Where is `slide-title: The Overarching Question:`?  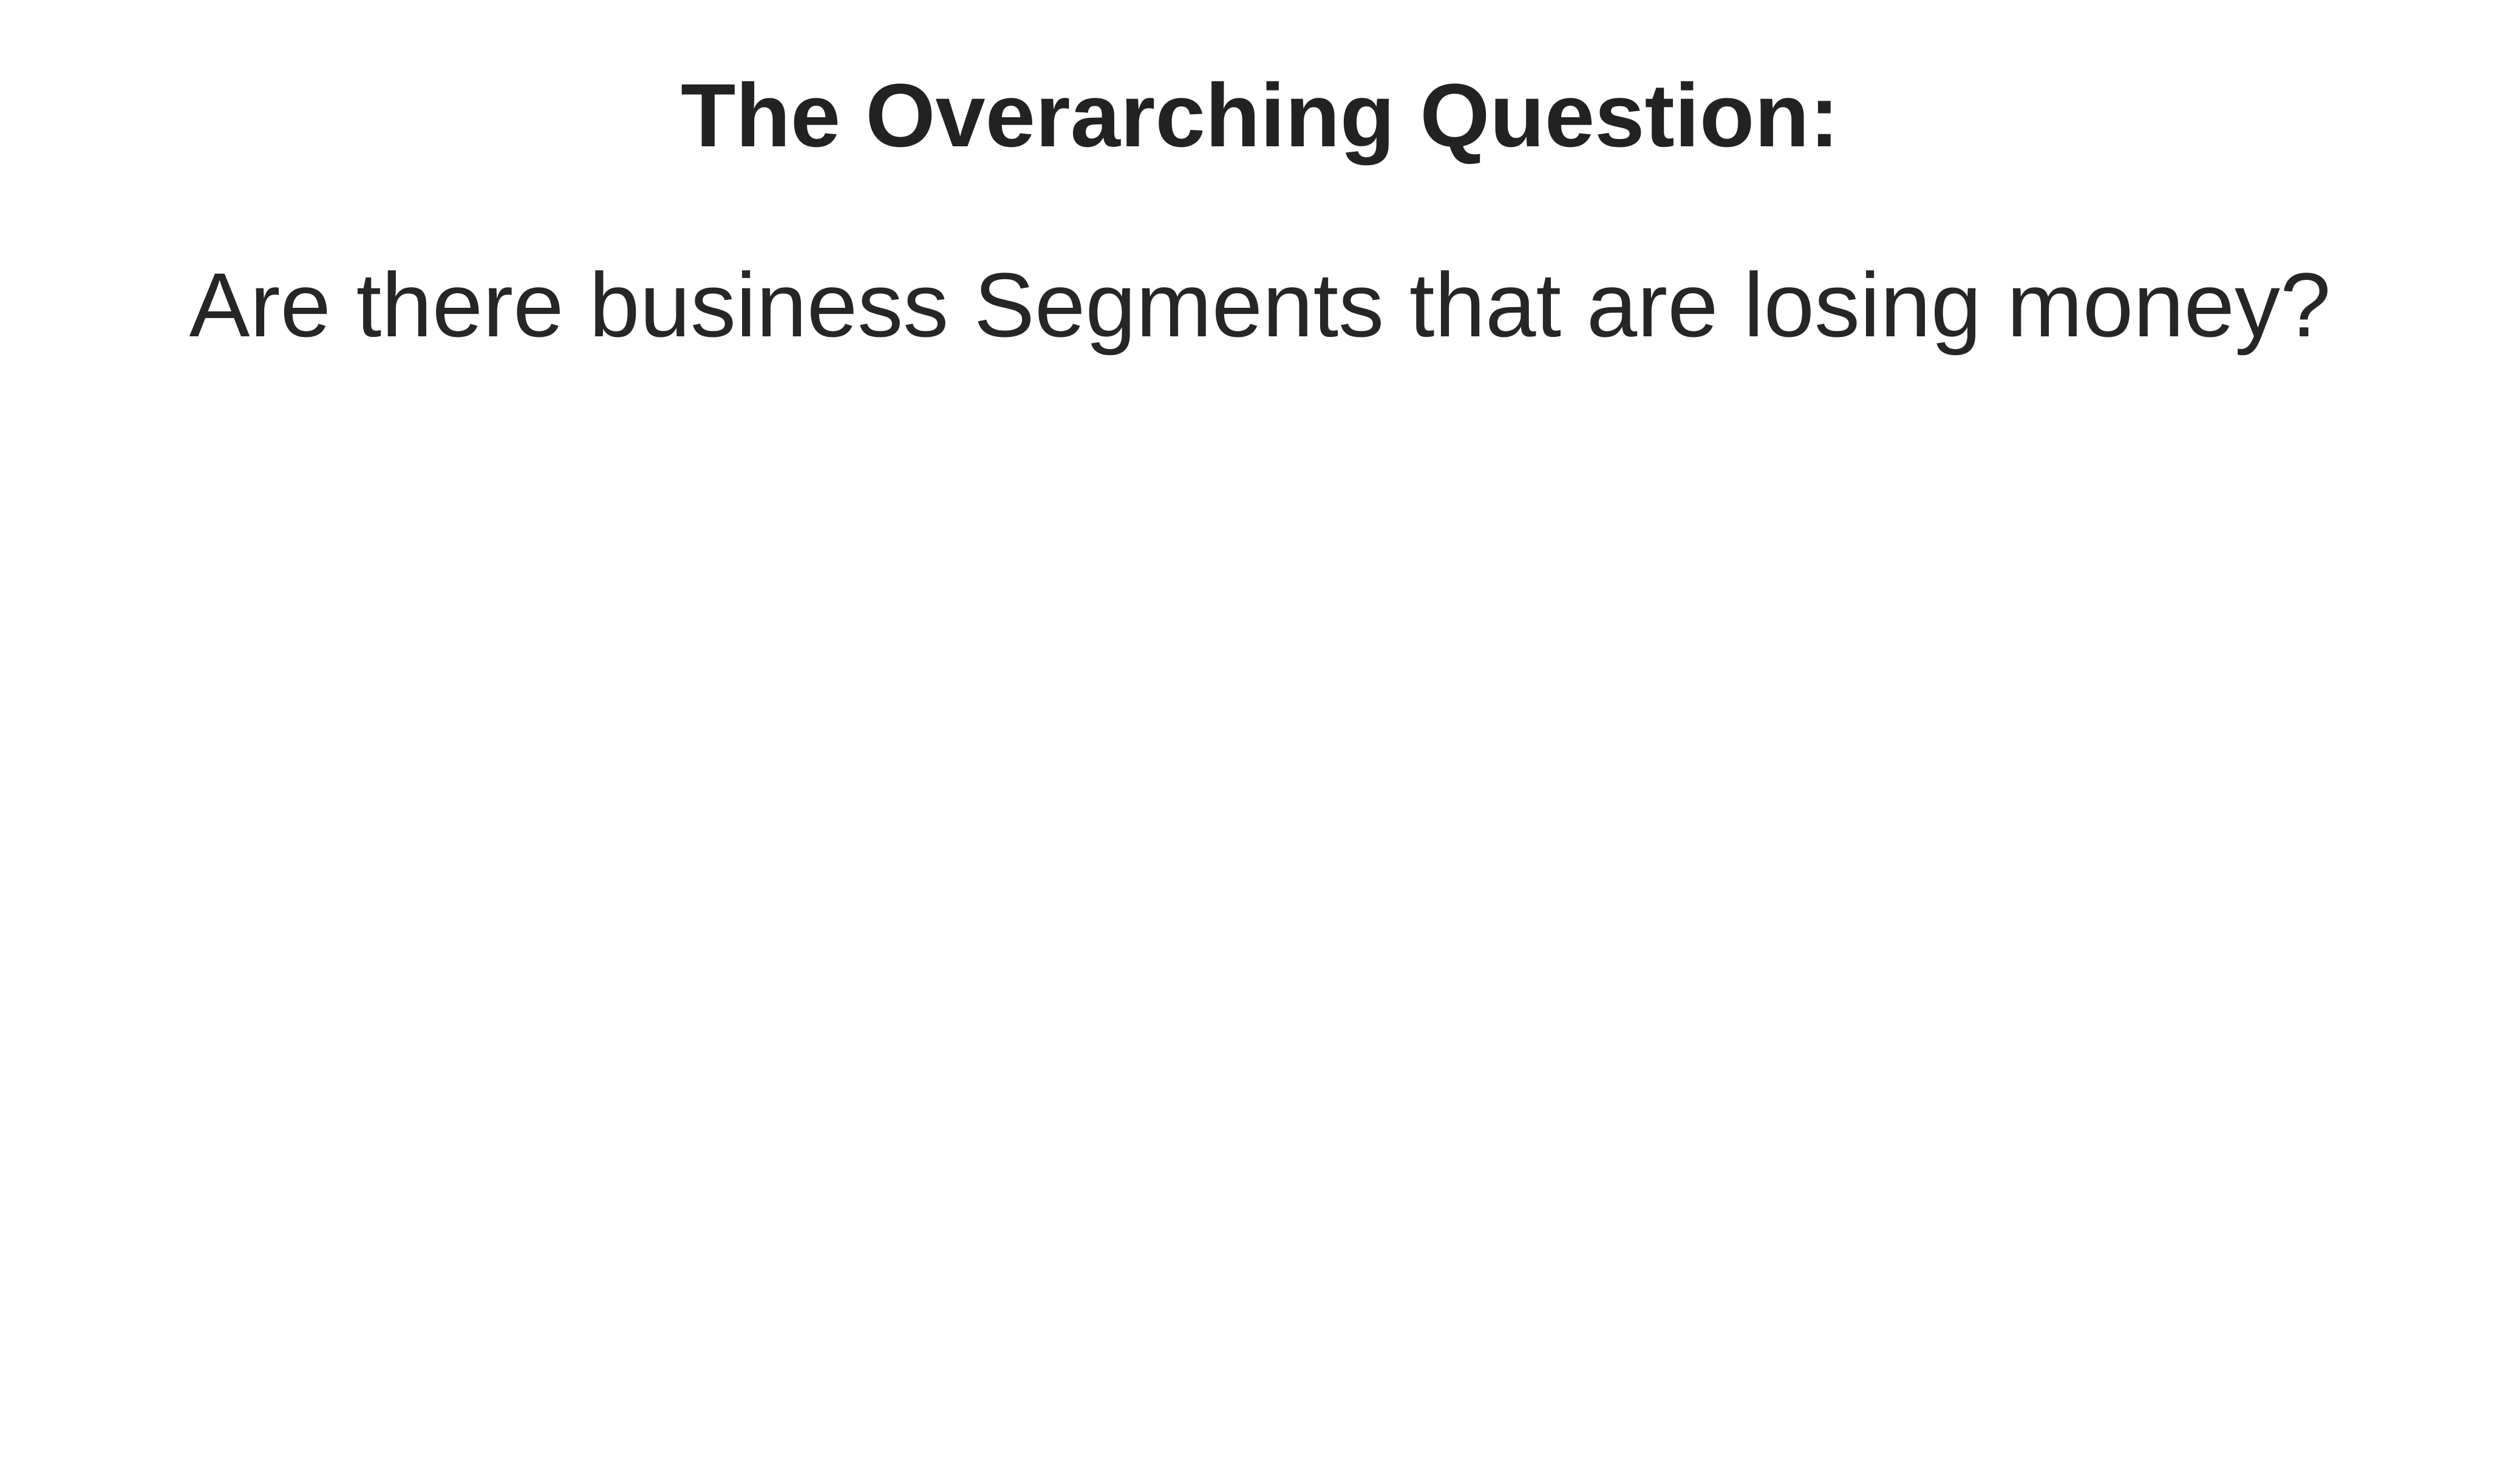 slide-title: The Overarching Question: is located at coordinates (1260, 116).